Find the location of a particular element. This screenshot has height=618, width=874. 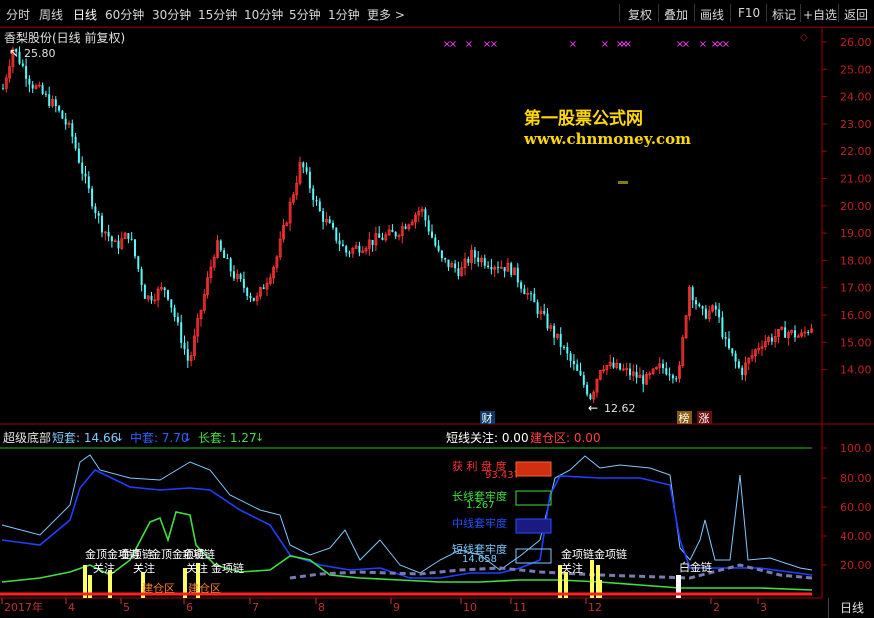

white-chain-label: 白金链 is located at coordinates (695, 567).